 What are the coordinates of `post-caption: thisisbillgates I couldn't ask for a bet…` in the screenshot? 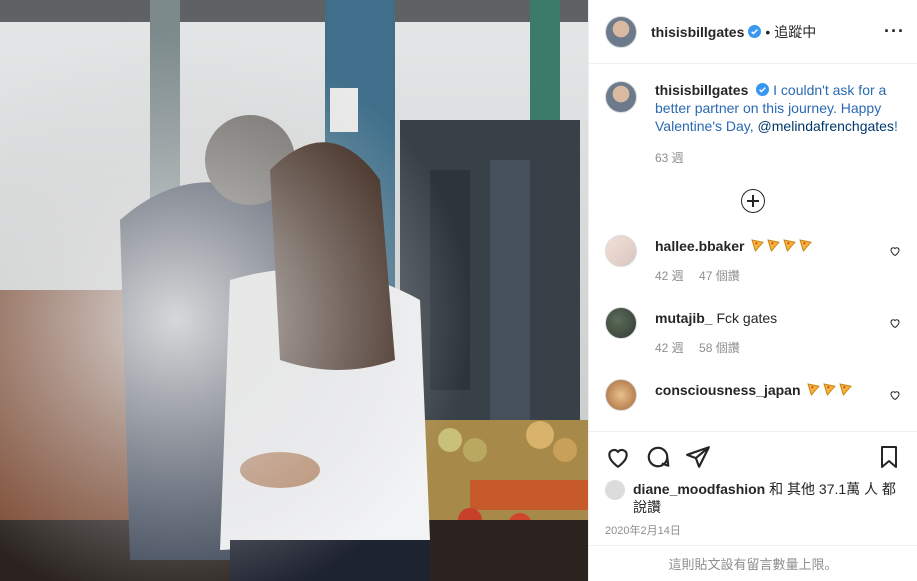 It's located at (753, 124).